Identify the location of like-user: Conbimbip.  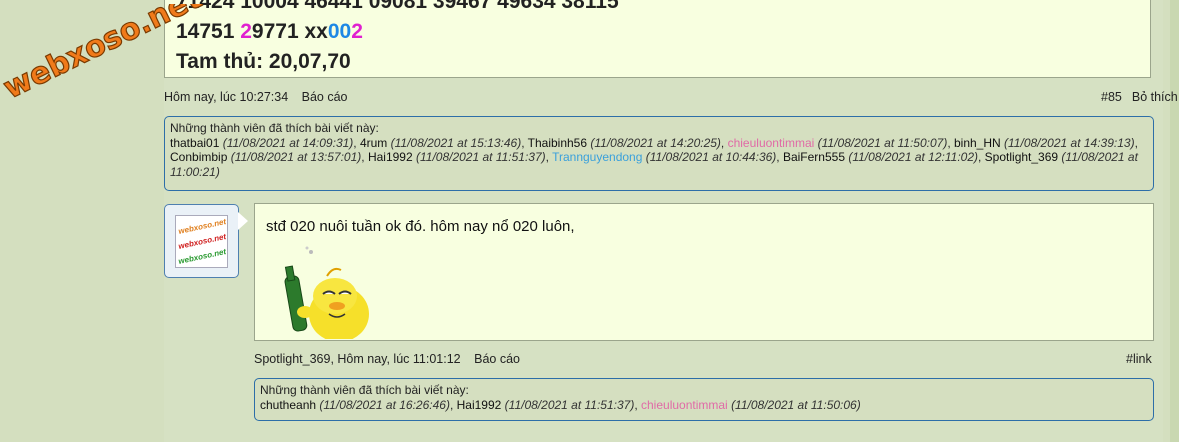
(198, 157).